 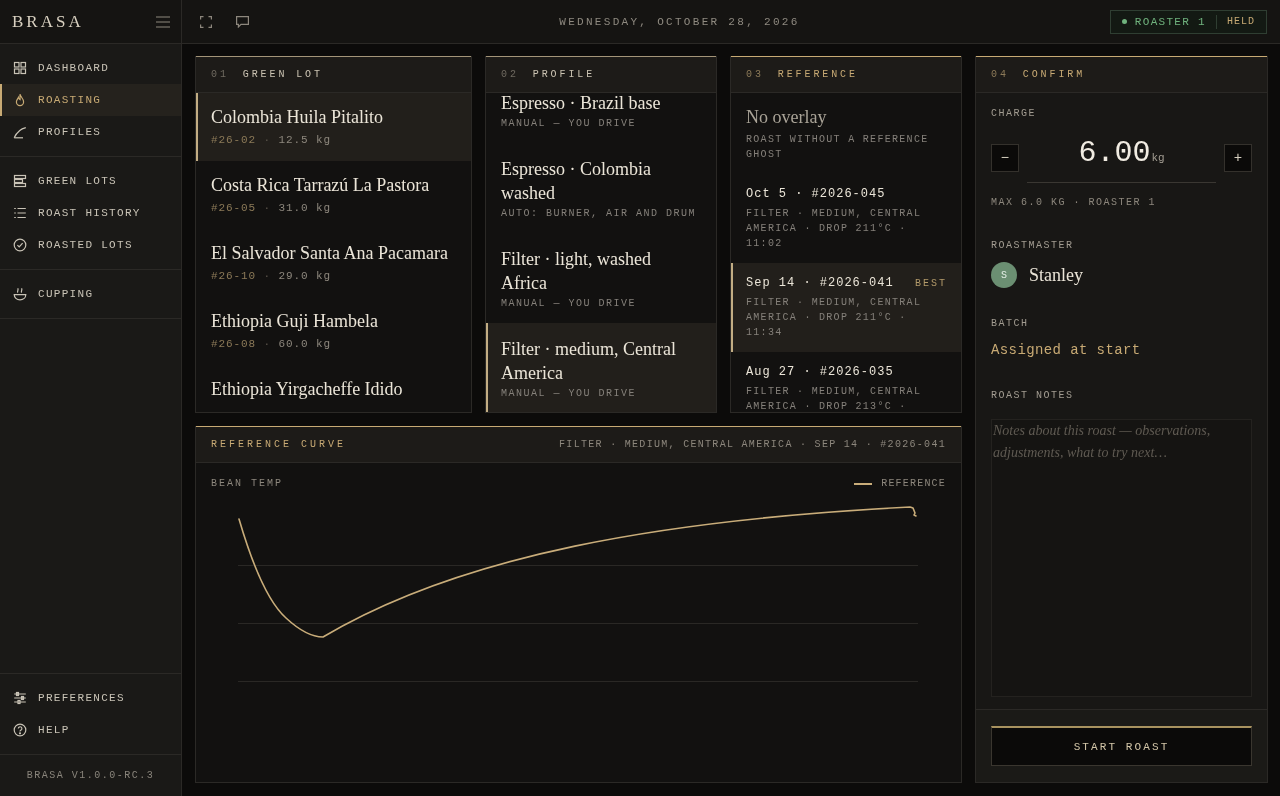 I want to click on roaster-name: ROASTER 1, so click(x=1170, y=21).